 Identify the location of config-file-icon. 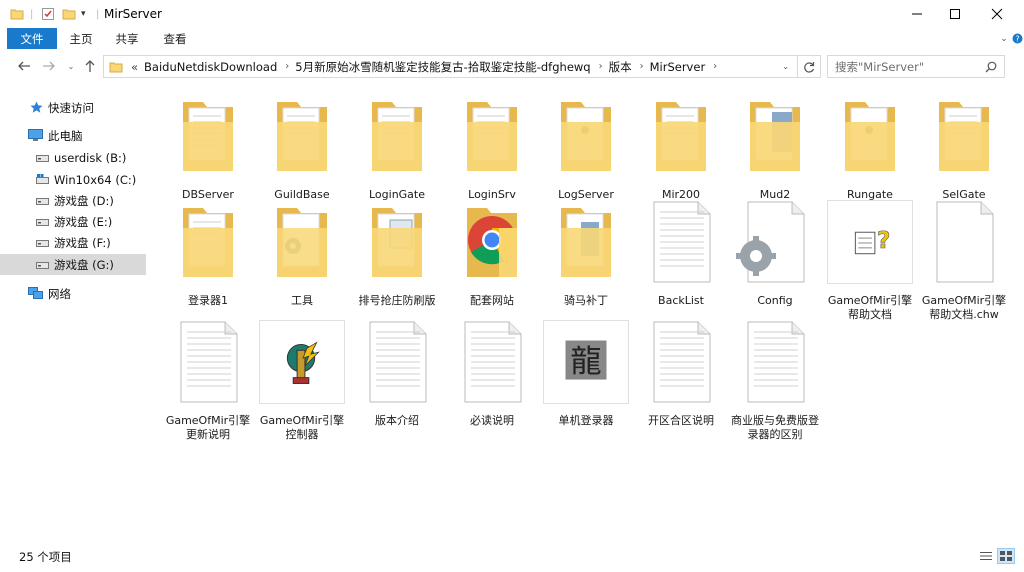
(770, 242).